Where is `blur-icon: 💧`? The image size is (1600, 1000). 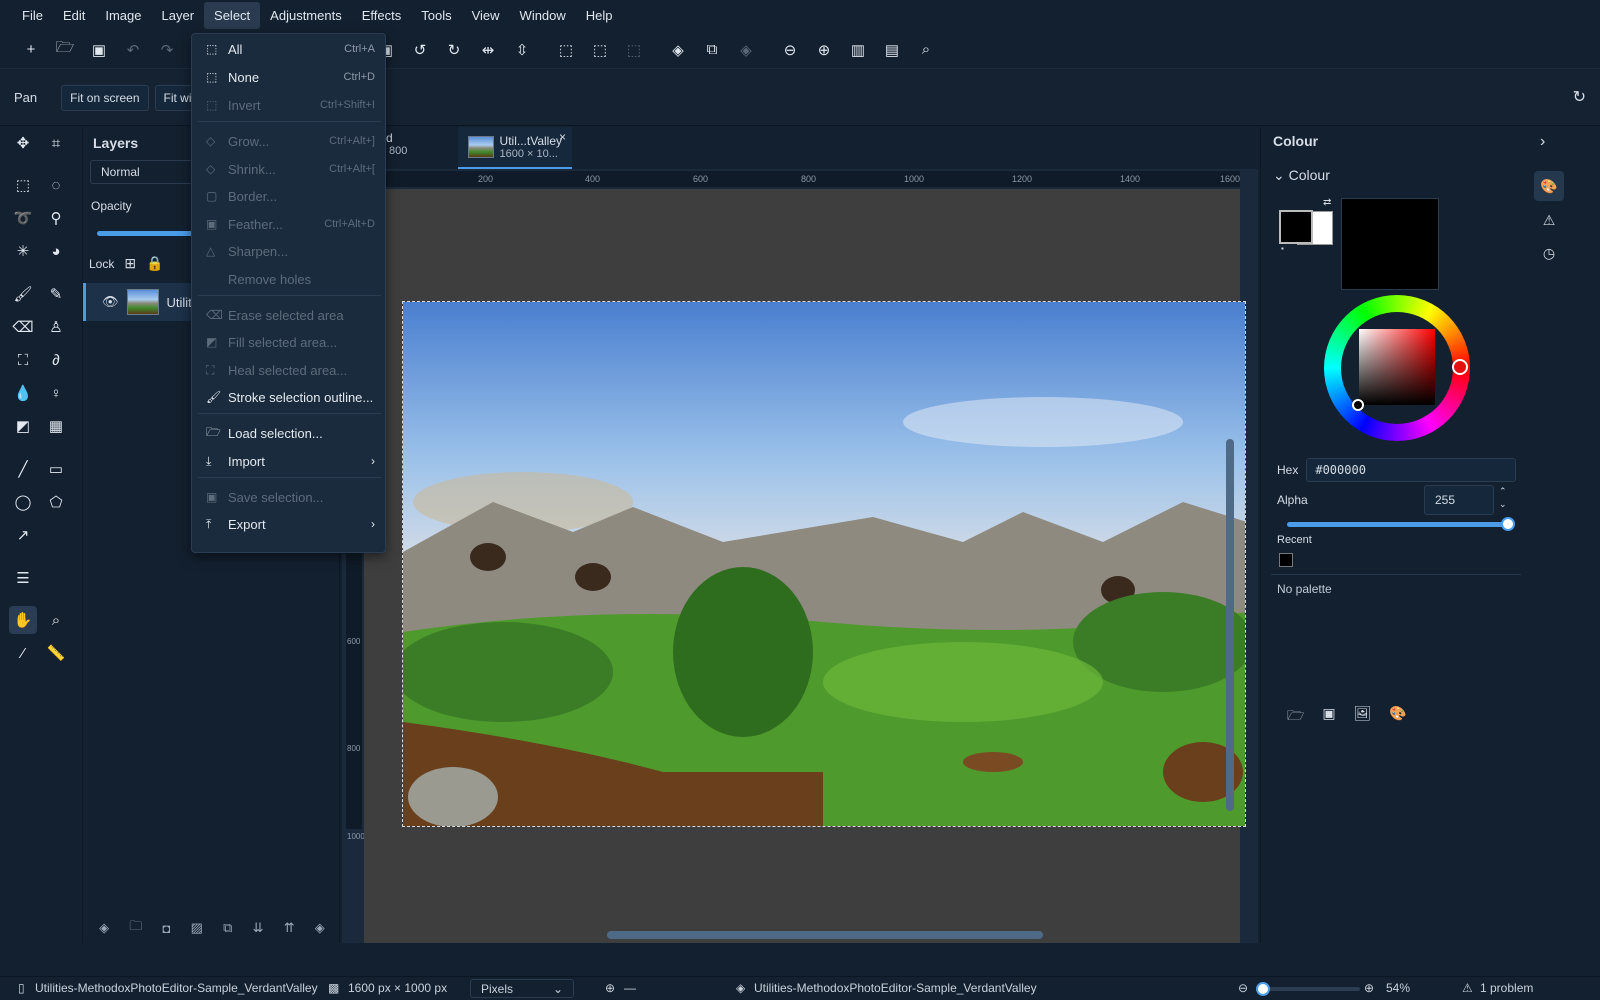 blur-icon: 💧 is located at coordinates (23, 393).